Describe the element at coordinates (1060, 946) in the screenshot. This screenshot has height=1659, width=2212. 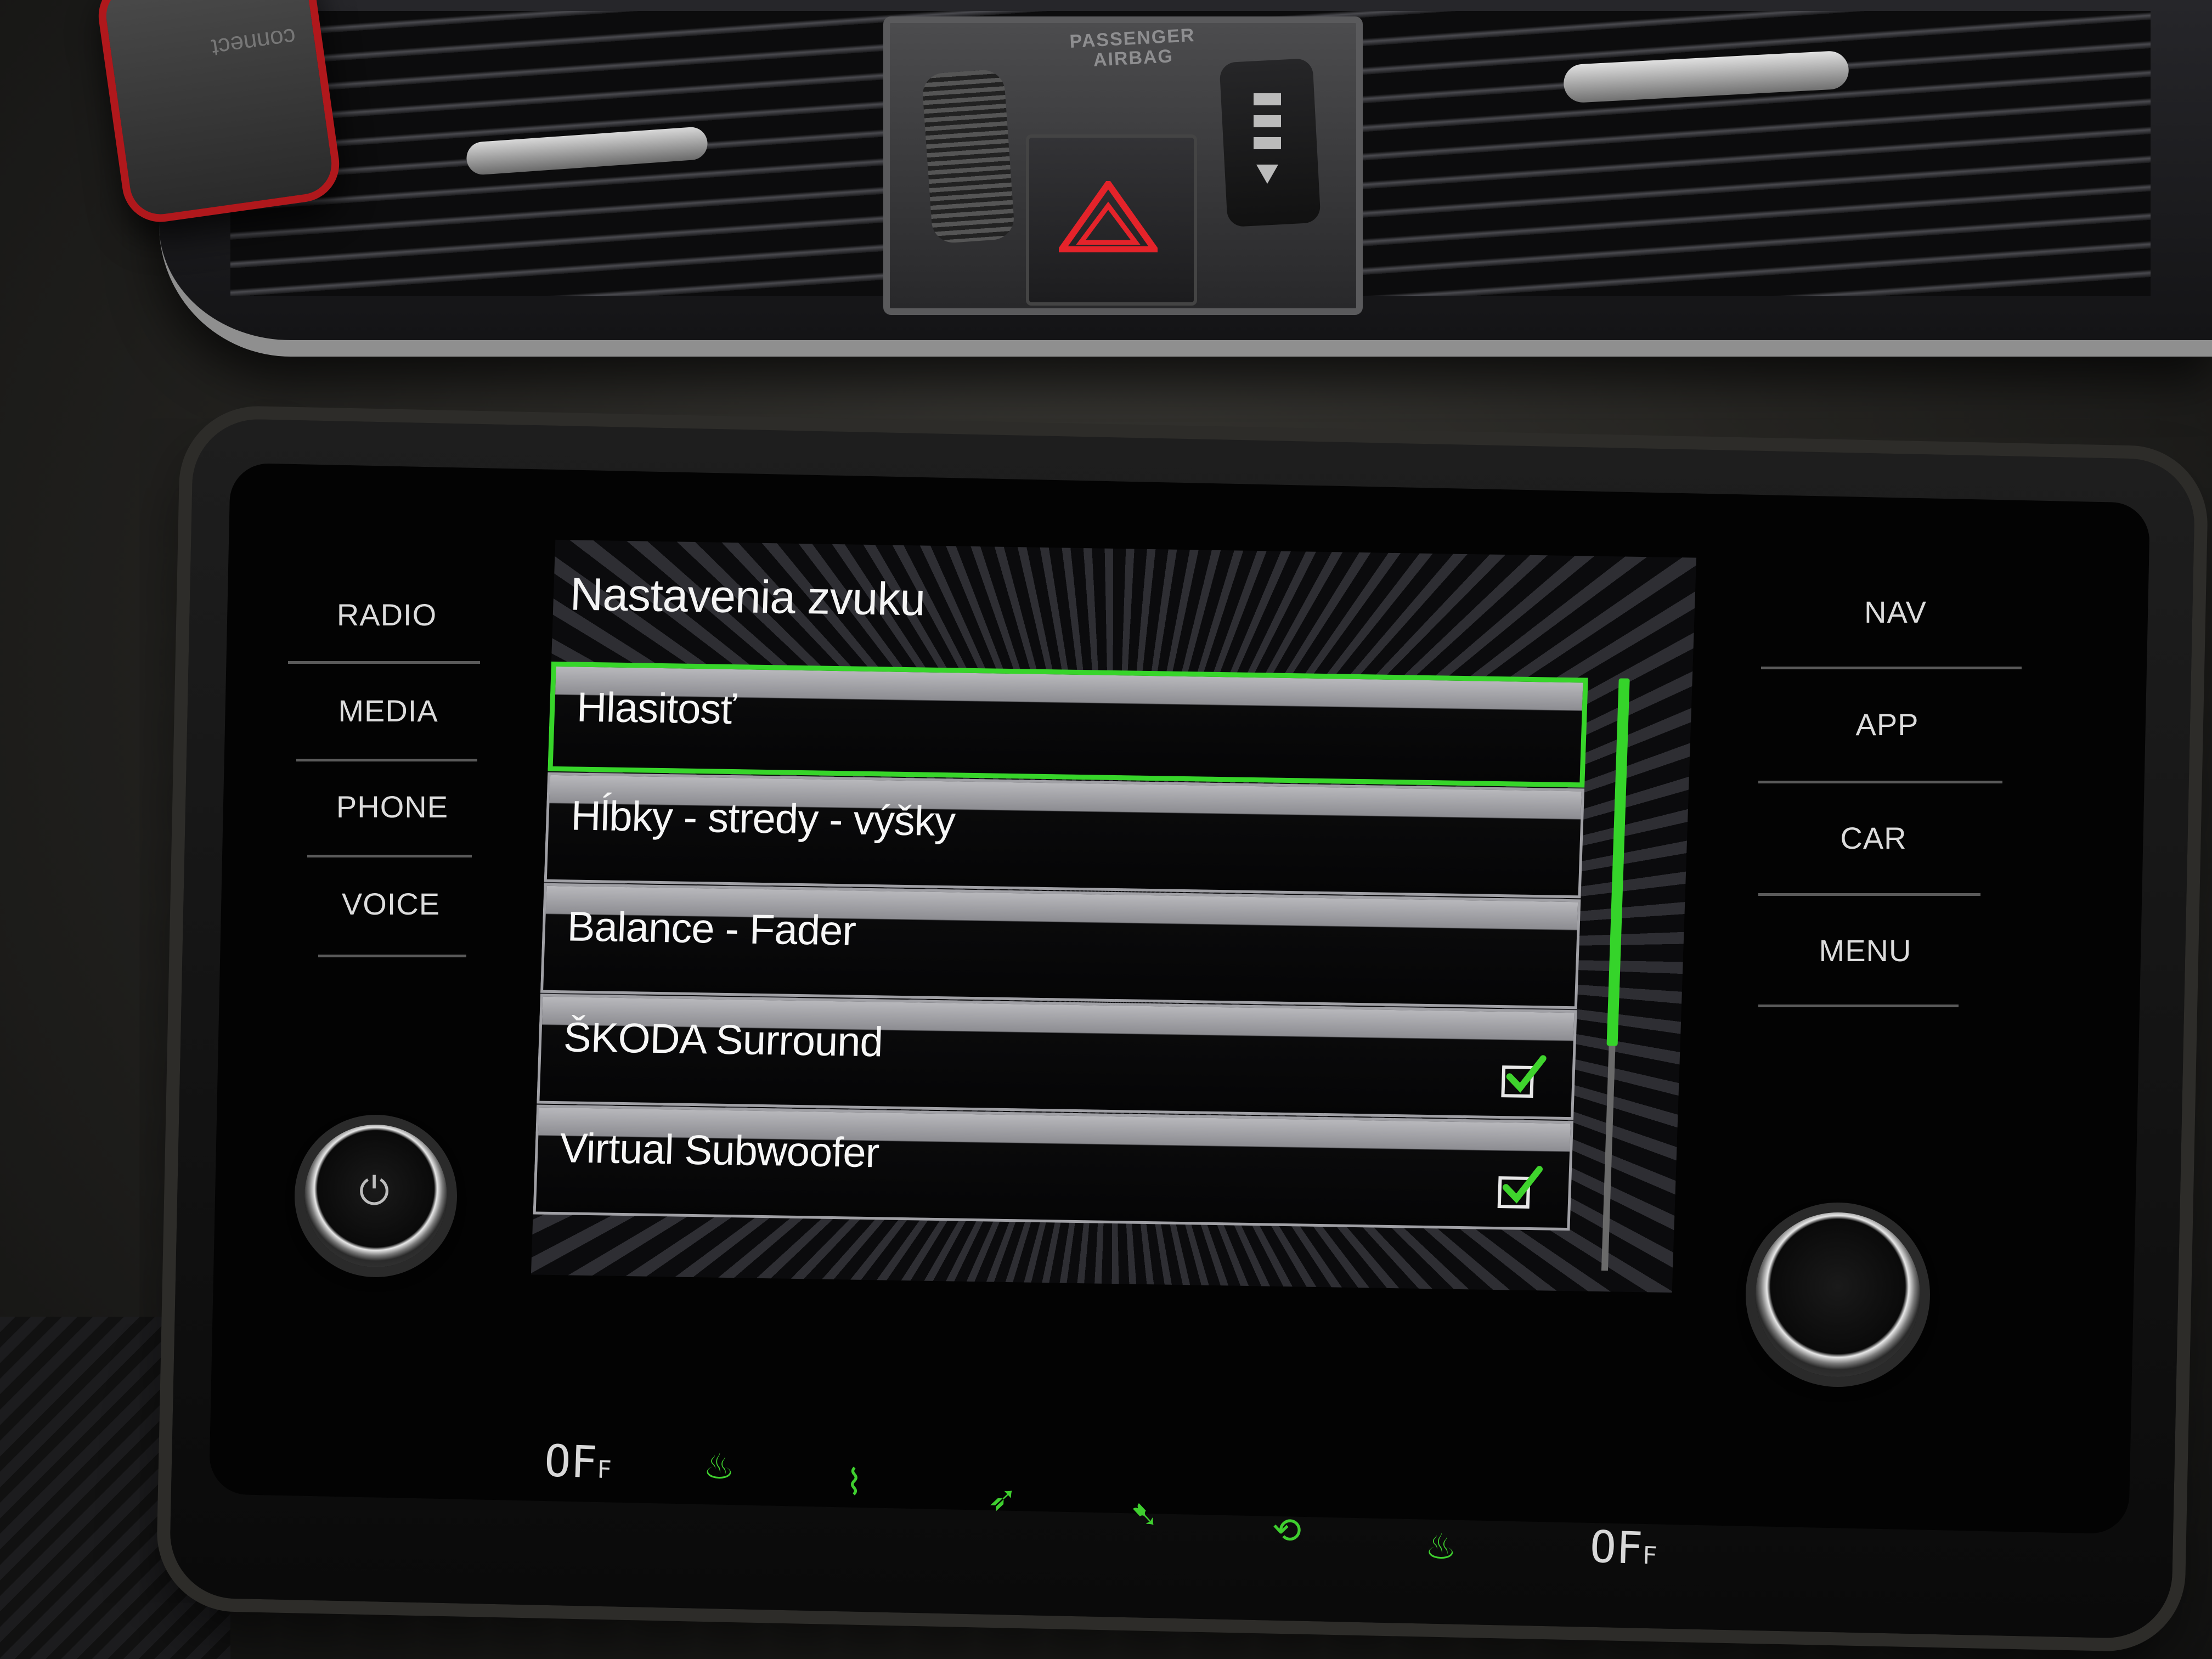
I see `menu-item-balance-fader: Balance - Fader` at that location.